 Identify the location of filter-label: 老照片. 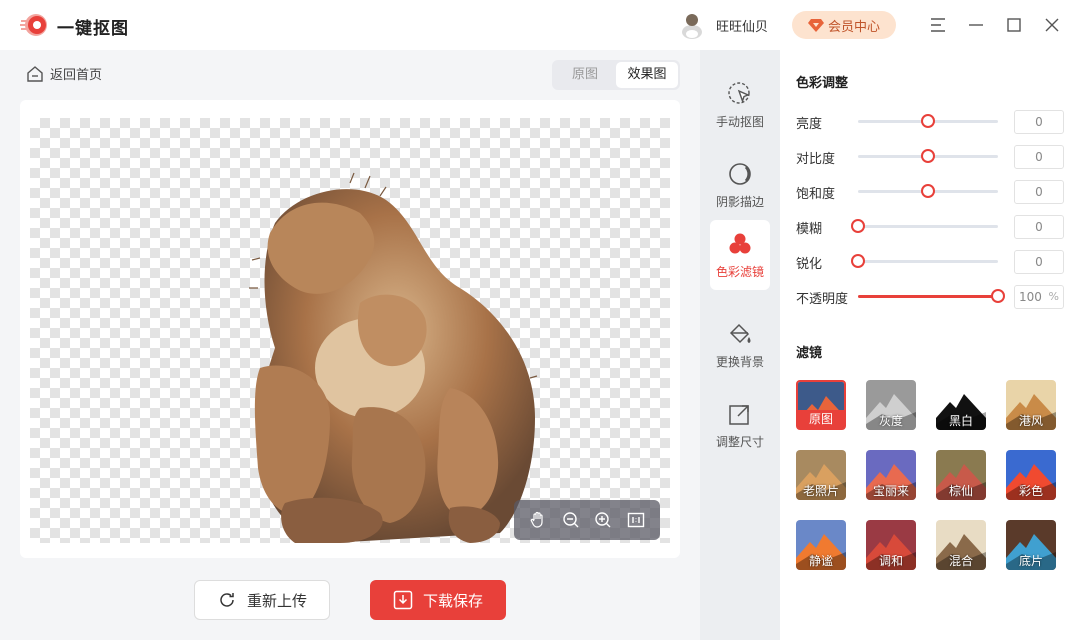
(820, 491).